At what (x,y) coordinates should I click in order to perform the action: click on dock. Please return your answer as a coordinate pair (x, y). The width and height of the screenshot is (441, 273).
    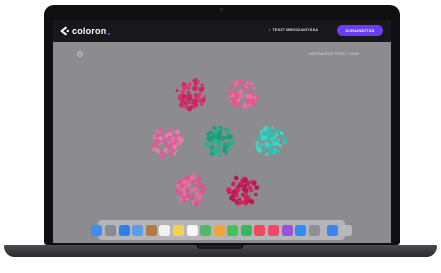
    Looking at the image, I should click on (221, 230).